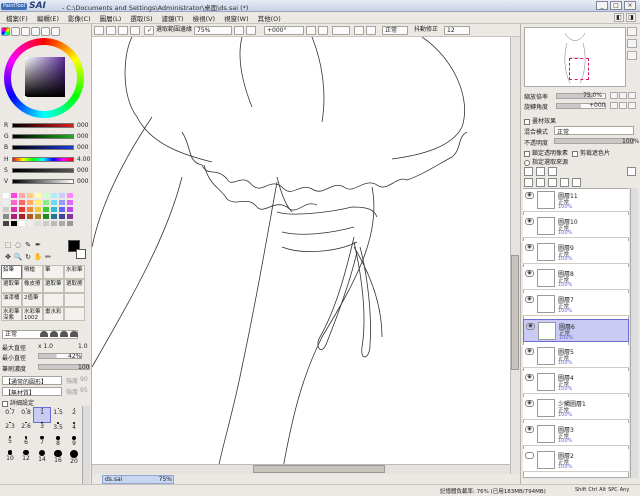 This screenshot has width=640, height=496. What do you see at coordinates (576, 434) in the screenshot?
I see `layer-row: ◉ 圖層3 正常 100%` at bounding box center [576, 434].